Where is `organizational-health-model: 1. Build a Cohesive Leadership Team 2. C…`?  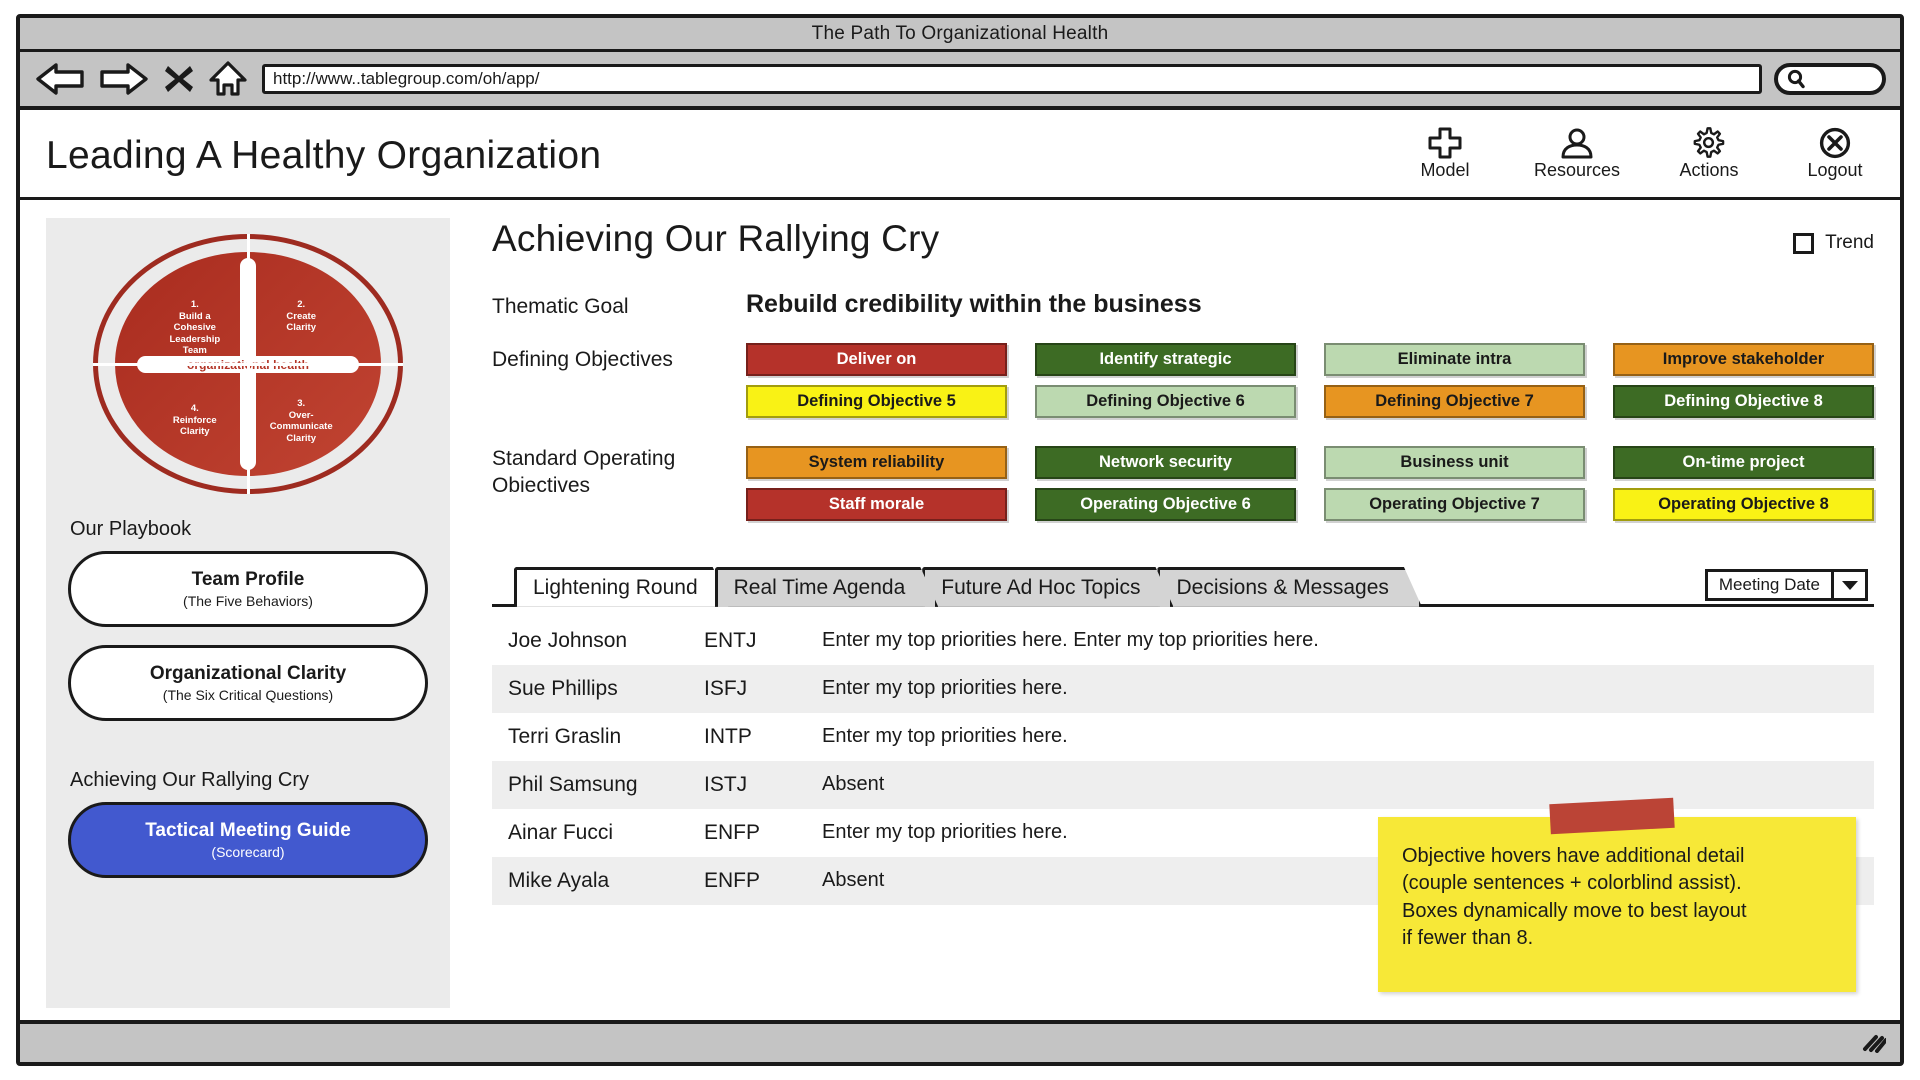 organizational-health-model: 1. Build a Cohesive Leadership Team 2. C… is located at coordinates (248, 366).